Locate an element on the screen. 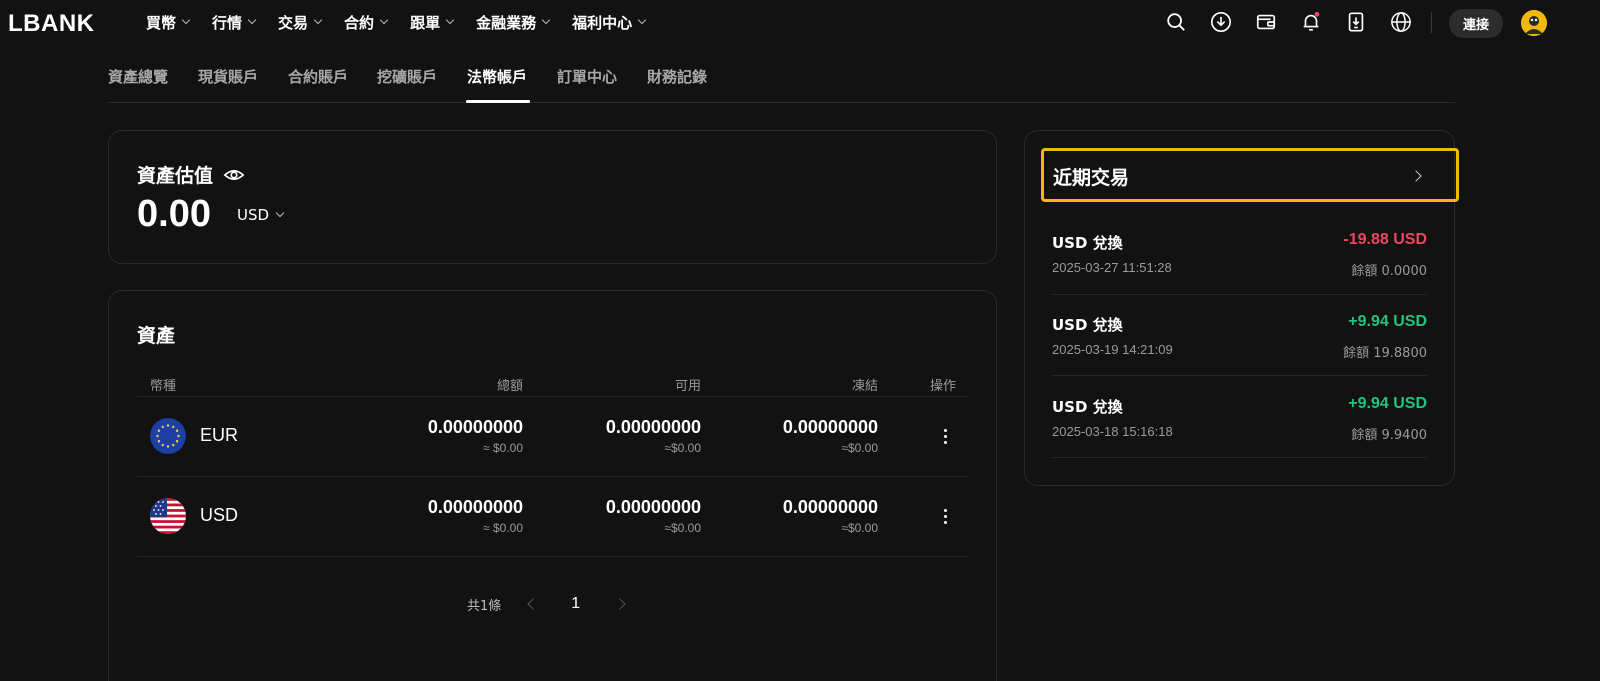 Image resolution: width=1600 pixels, height=681 pixels. tab-order-center: 訂單中心 is located at coordinates (587, 76).